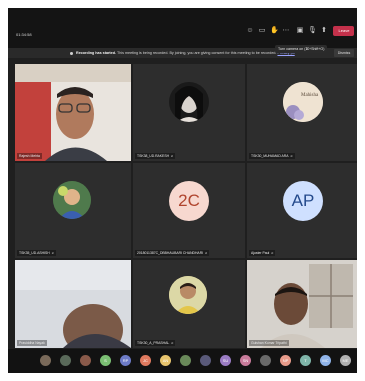 The image size is (365, 381). Describe the element at coordinates (325, 360) in the screenshot. I see `participant-avatar: MC` at that location.